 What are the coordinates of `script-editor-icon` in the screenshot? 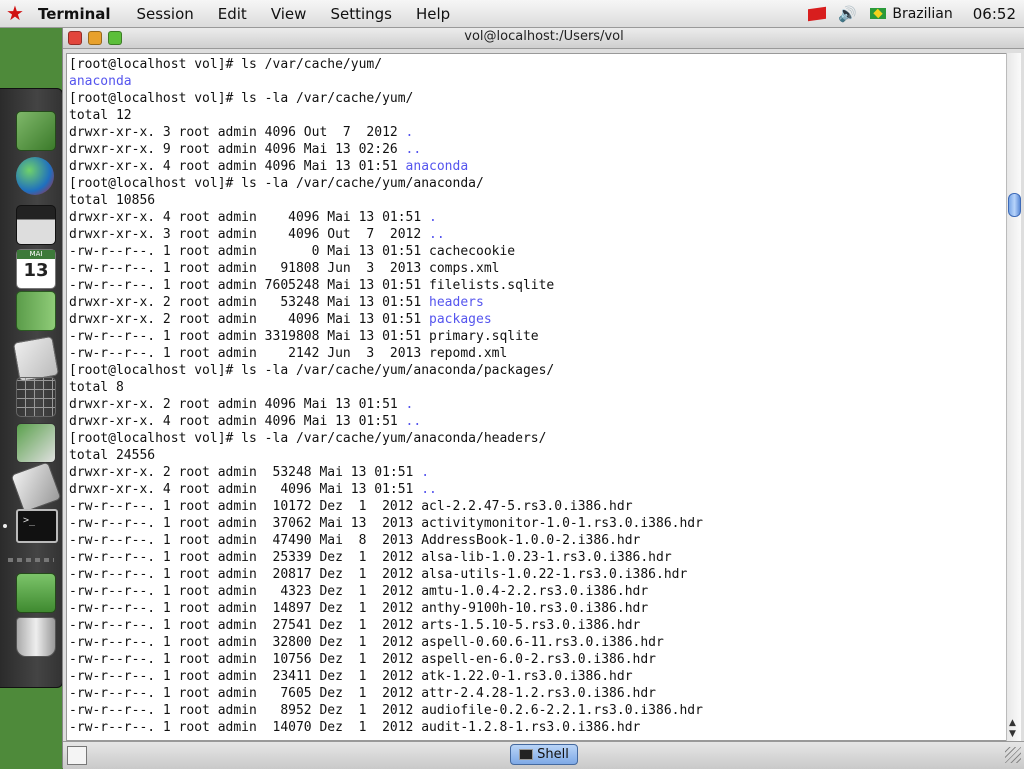 It's located at (36, 487).